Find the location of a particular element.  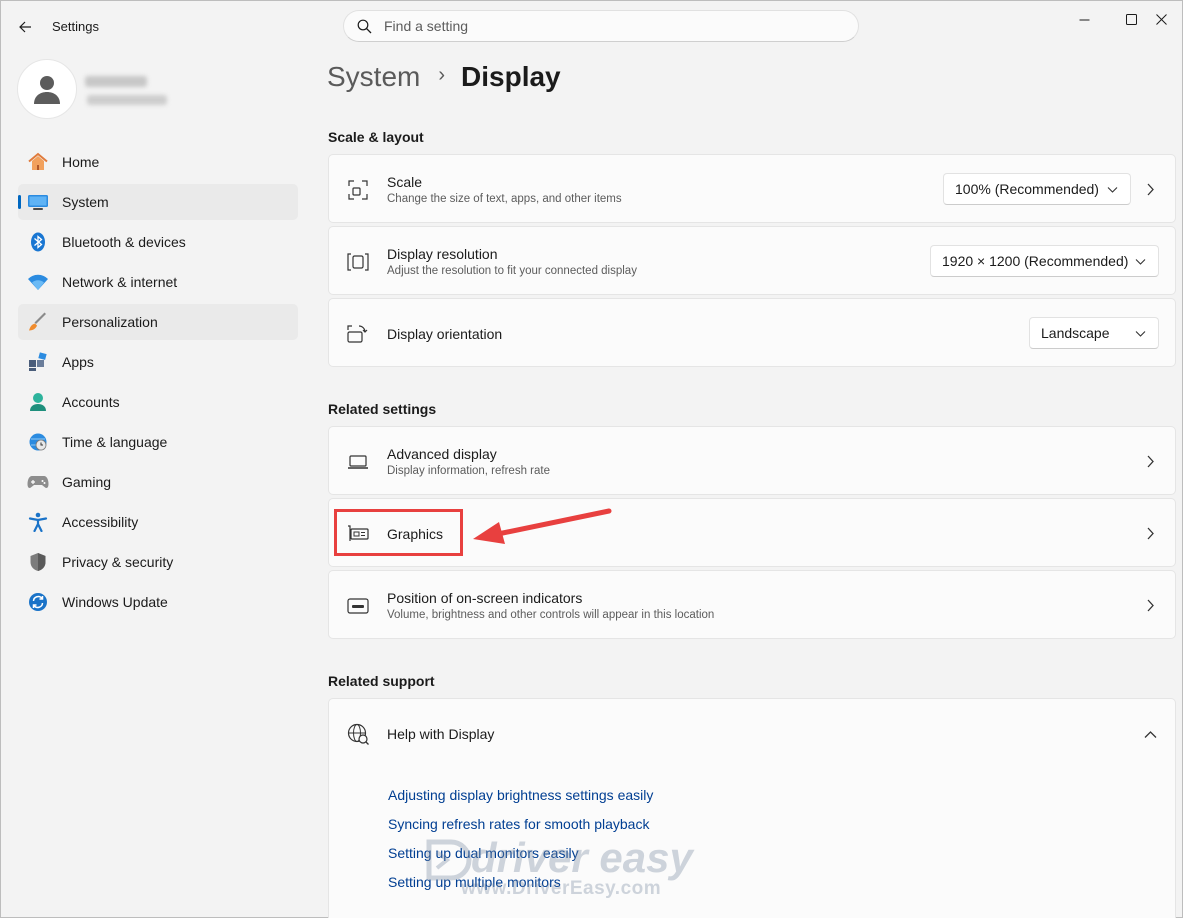

watermark-logo: driver easy www.DriverEasy.com is located at coordinates (575, 870).